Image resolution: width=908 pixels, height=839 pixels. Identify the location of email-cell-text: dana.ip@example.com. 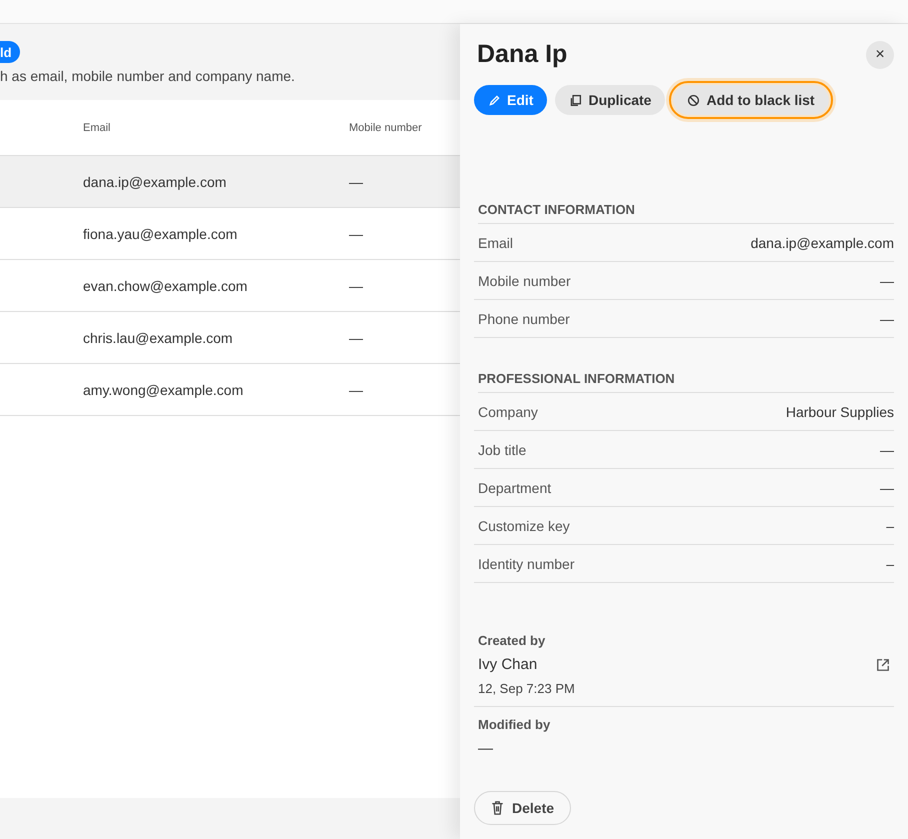
(155, 182).